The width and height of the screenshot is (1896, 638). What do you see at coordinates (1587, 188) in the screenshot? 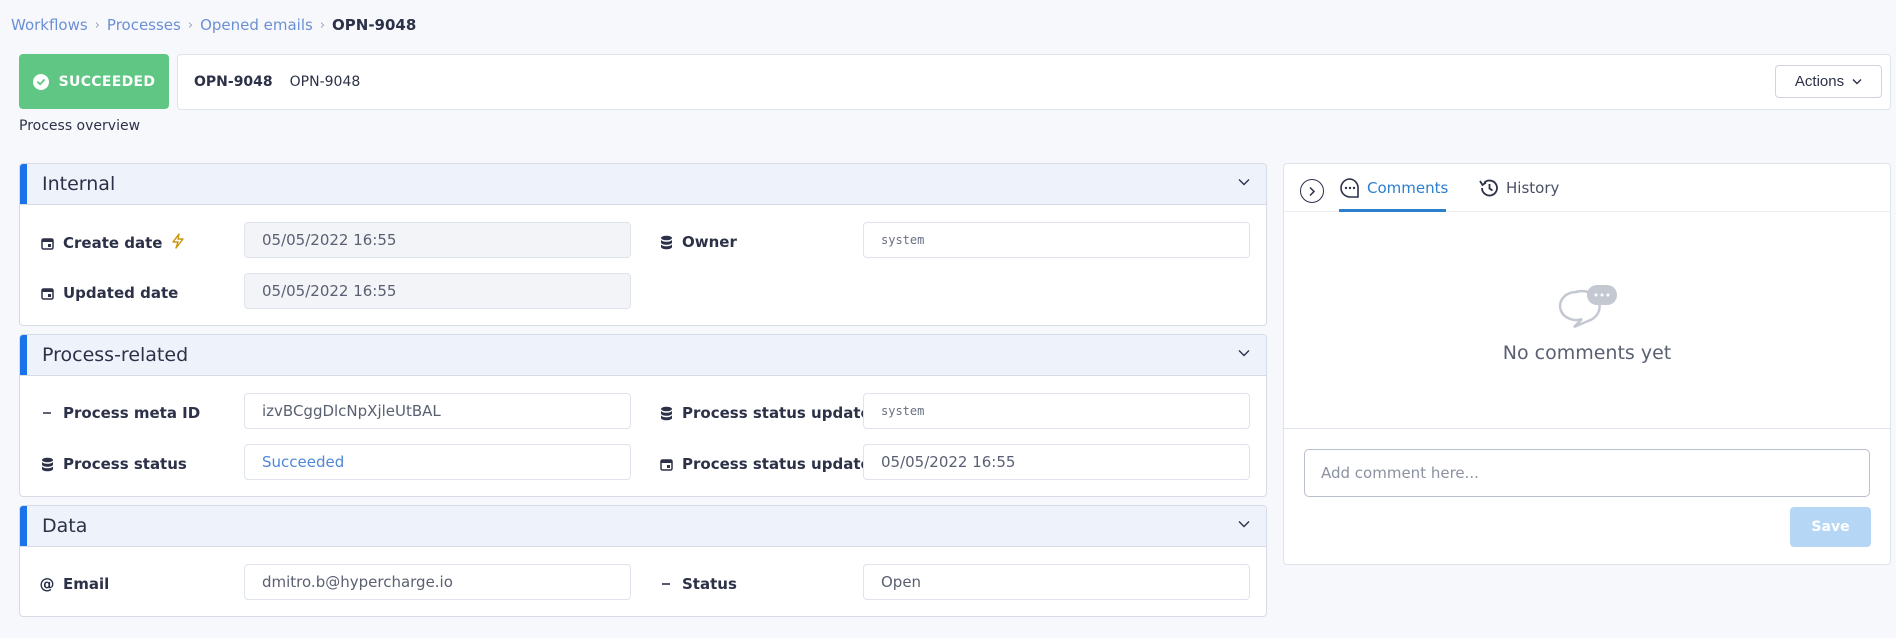
I see `panel-tabs: Comments History` at bounding box center [1587, 188].